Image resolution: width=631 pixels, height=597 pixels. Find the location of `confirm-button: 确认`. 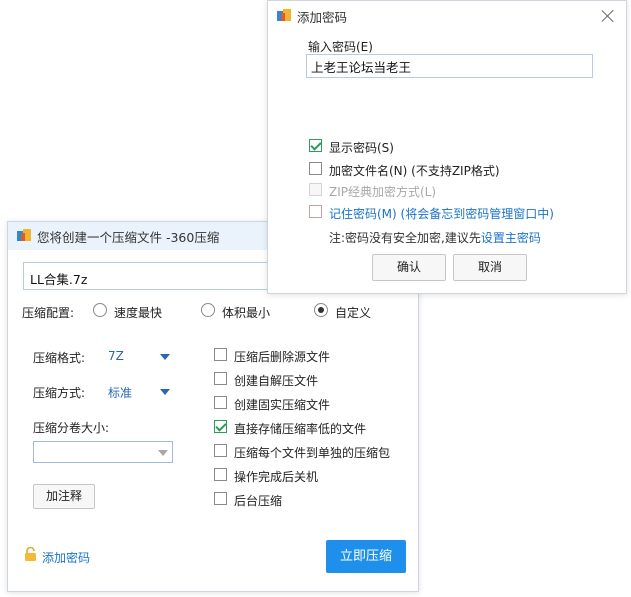

confirm-button: 确认 is located at coordinates (409, 267).